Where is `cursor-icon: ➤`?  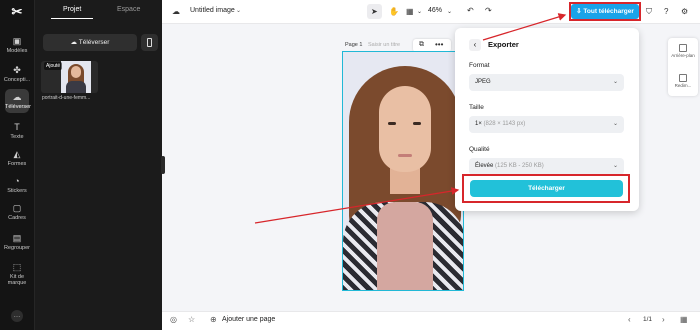
cursor-icon: ➤ is located at coordinates (374, 11).